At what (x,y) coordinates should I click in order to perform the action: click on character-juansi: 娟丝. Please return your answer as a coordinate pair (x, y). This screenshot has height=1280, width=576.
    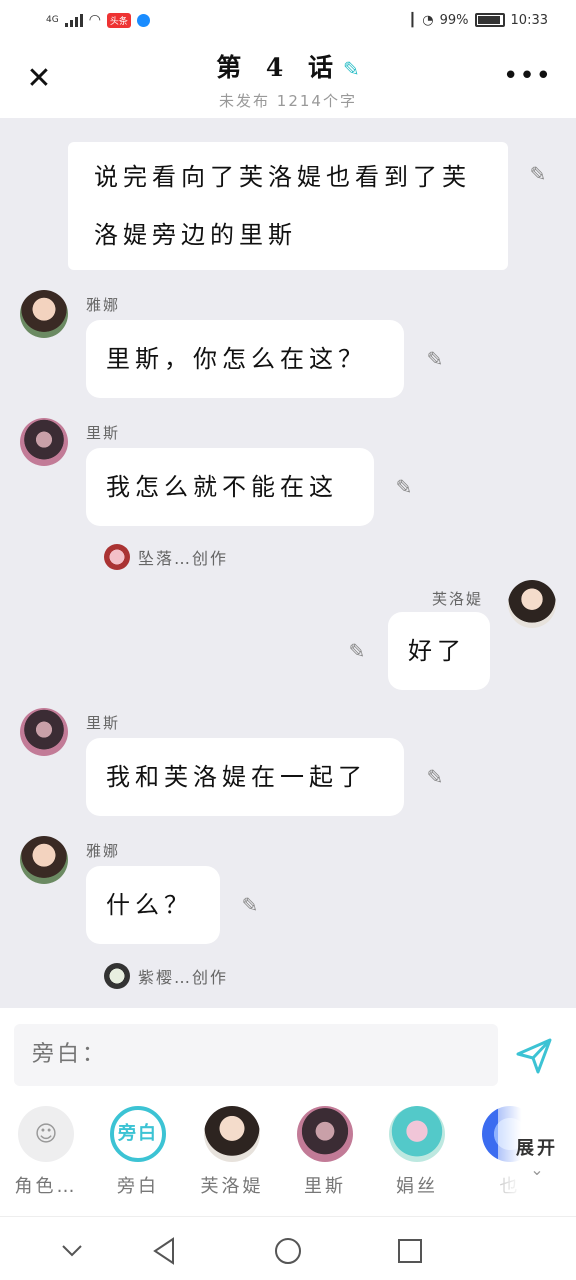
    Looking at the image, I should click on (417, 1152).